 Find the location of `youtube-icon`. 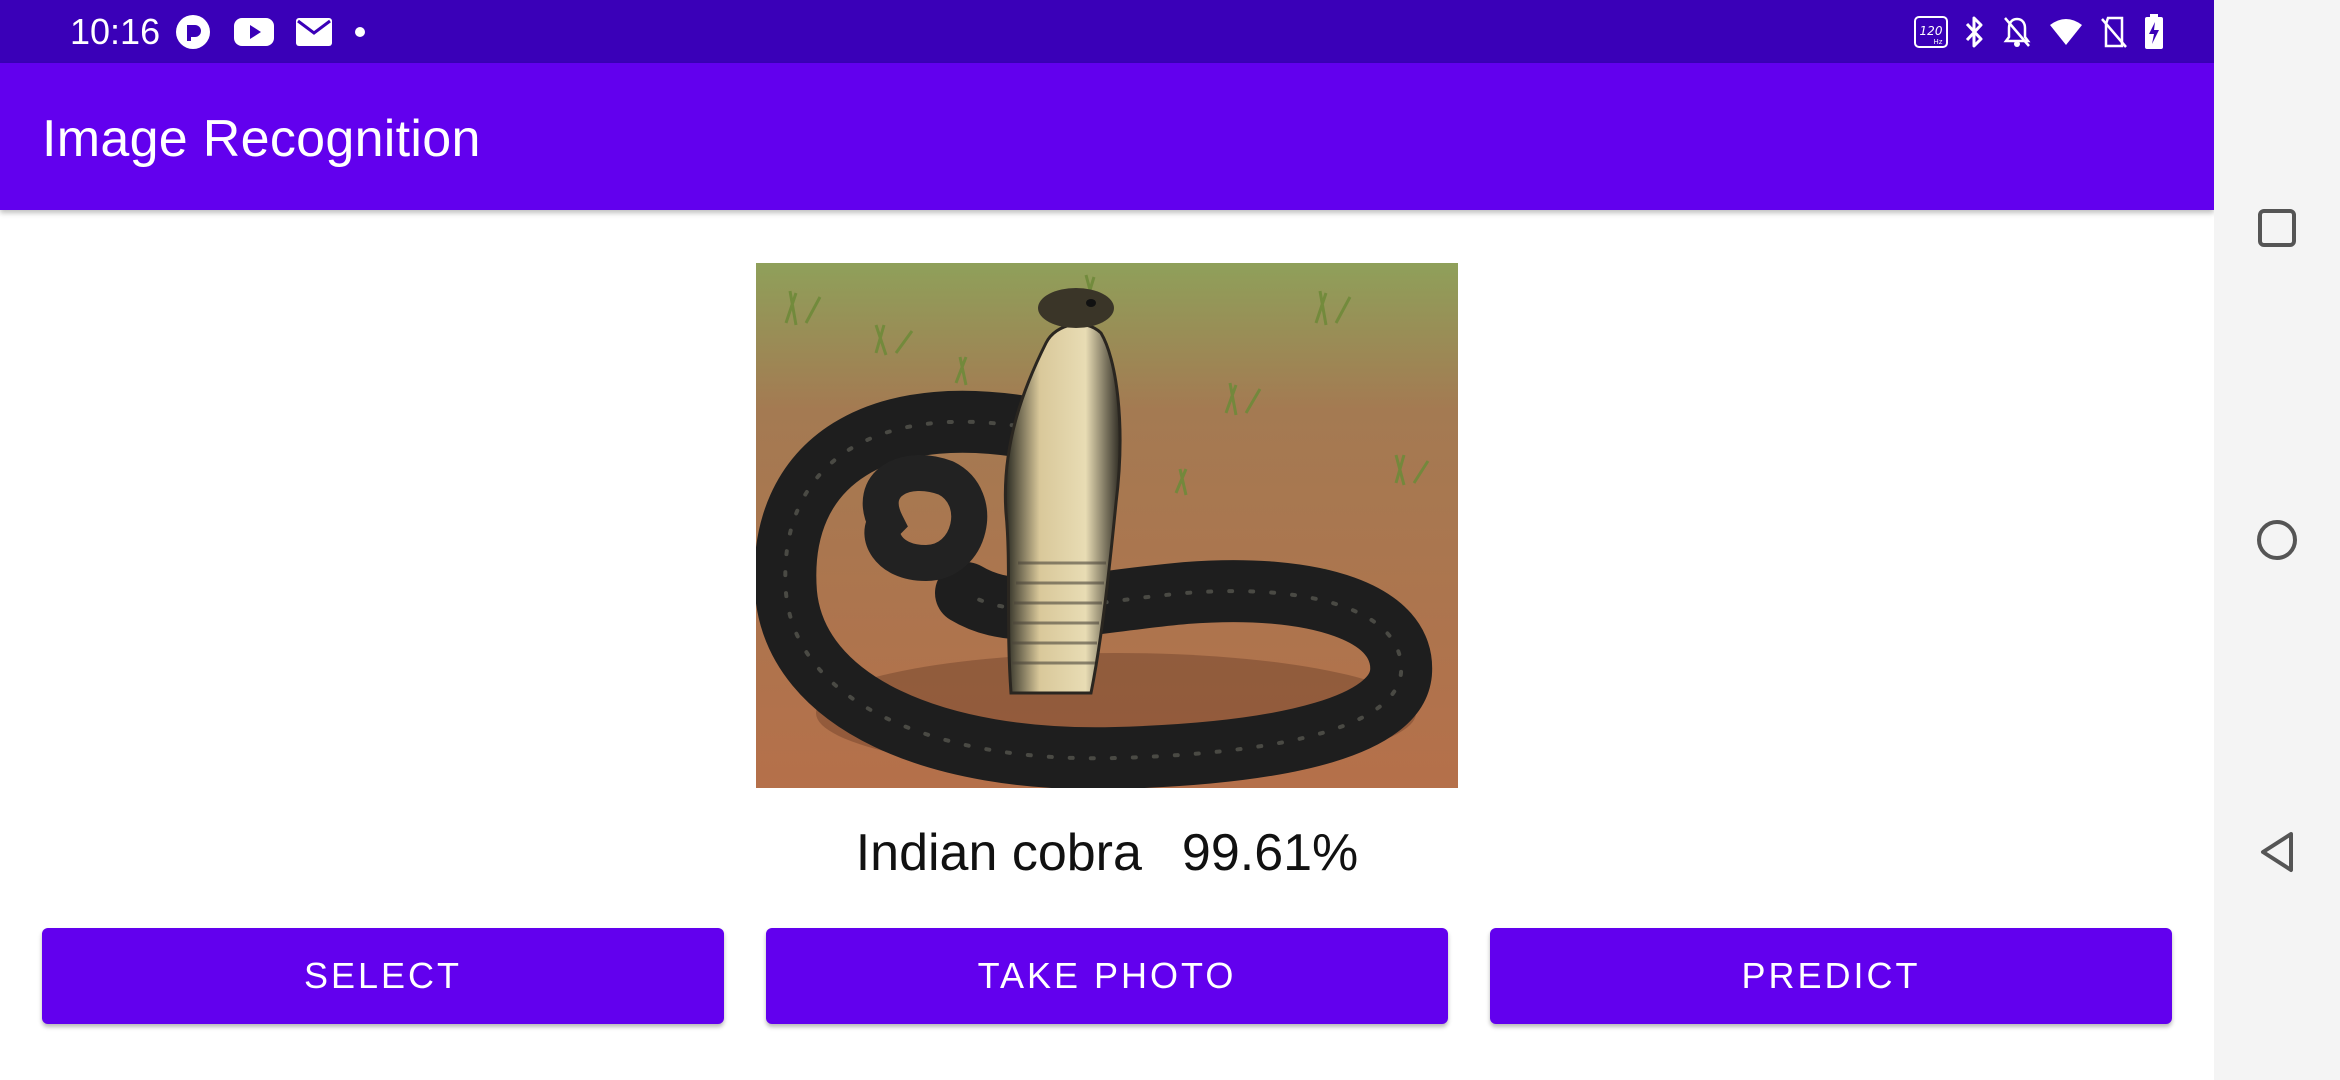

youtube-icon is located at coordinates (254, 32).